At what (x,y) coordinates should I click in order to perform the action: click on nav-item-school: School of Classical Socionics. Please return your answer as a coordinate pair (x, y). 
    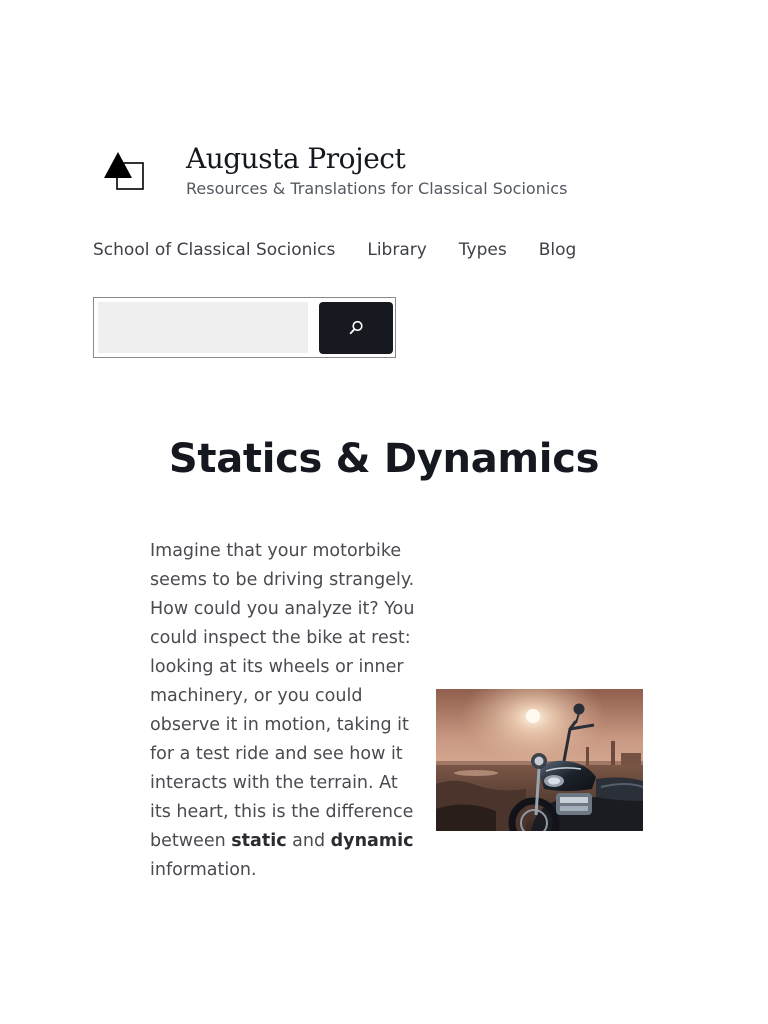
    Looking at the image, I should click on (214, 250).